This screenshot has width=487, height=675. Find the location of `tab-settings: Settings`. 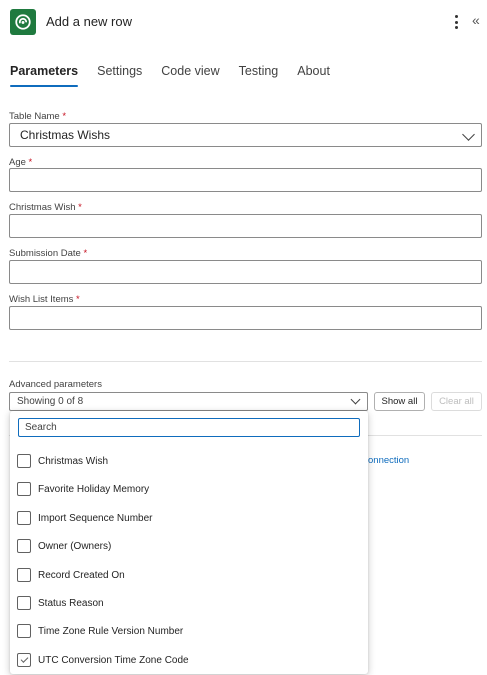

tab-settings: Settings is located at coordinates (119, 75).